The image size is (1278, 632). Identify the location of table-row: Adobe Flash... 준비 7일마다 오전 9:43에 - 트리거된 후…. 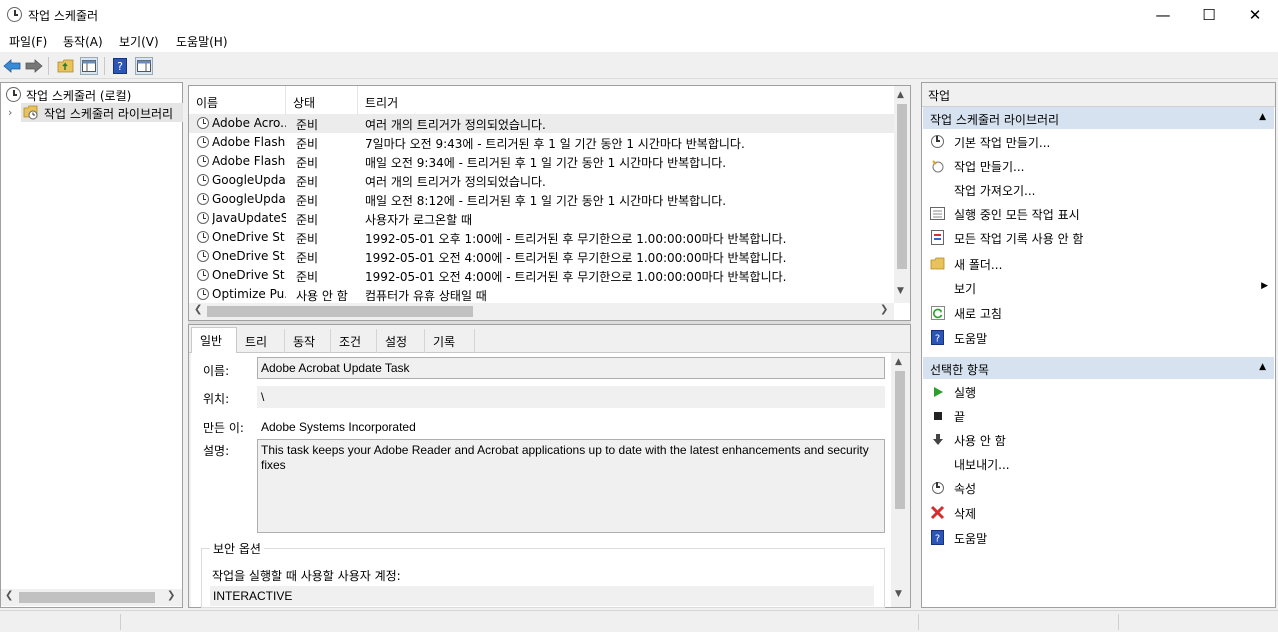
(541, 142).